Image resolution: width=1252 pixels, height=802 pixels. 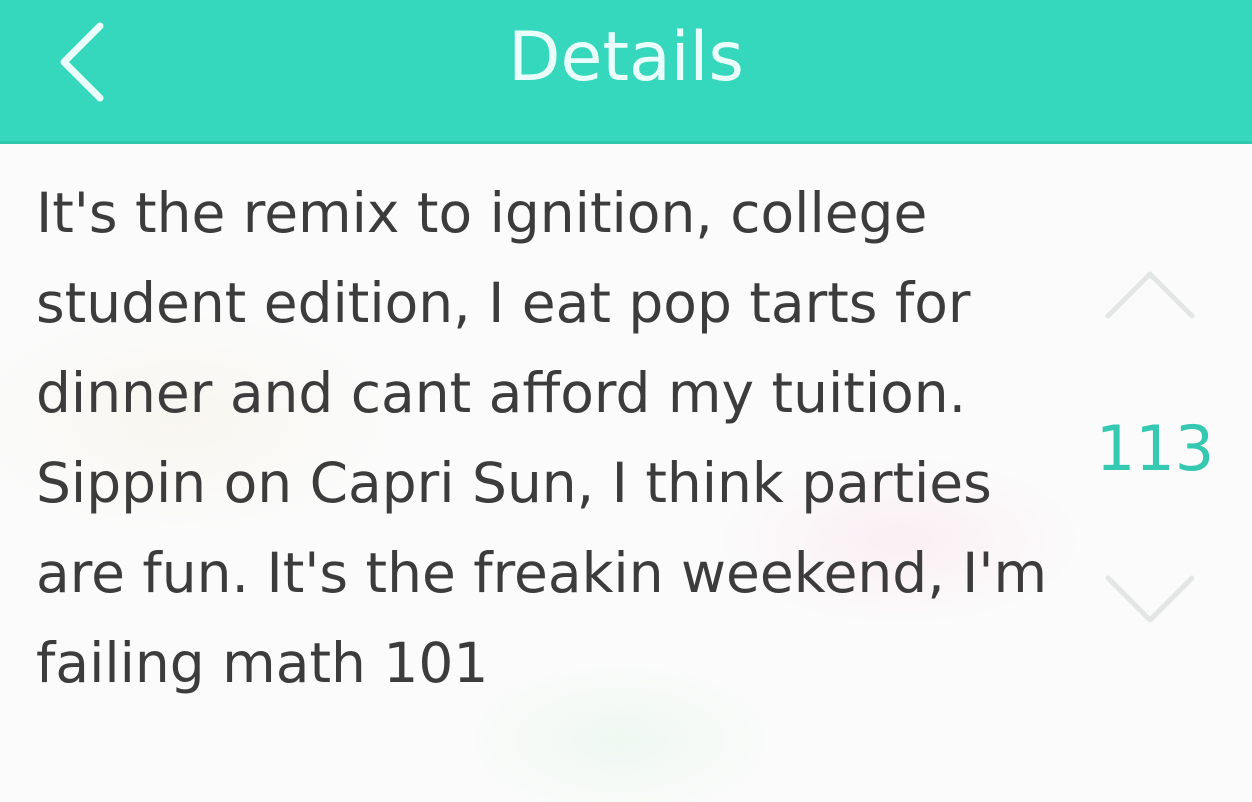 What do you see at coordinates (626, 57) in the screenshot?
I see `page-title: Details` at bounding box center [626, 57].